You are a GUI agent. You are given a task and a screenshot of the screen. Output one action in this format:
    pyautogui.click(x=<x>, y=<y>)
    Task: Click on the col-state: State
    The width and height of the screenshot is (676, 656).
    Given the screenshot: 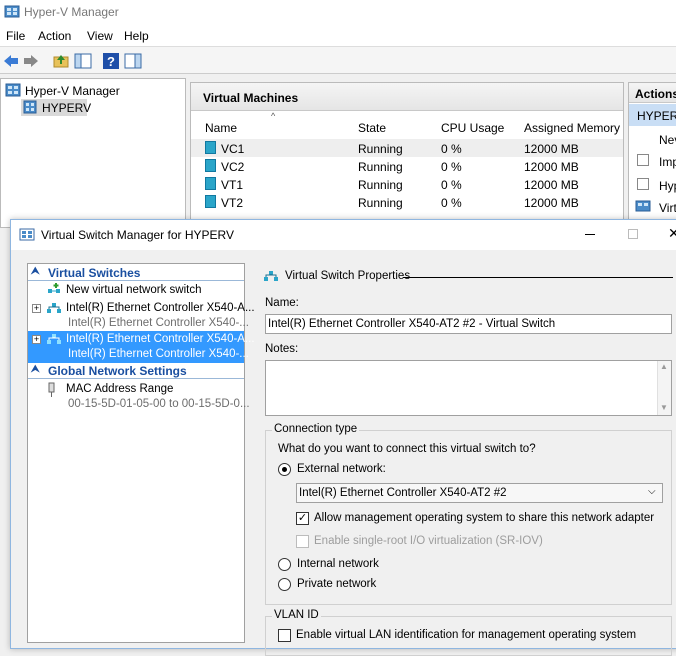 What is the action you would take?
    pyautogui.click(x=372, y=128)
    